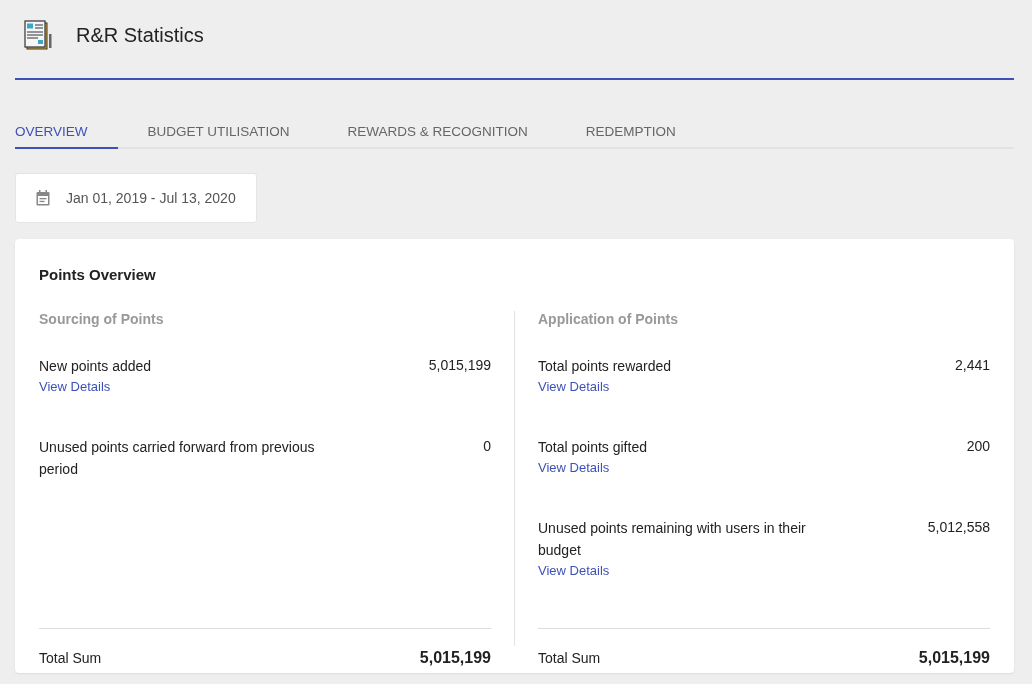  Describe the element at coordinates (140, 35) in the screenshot. I see `page-title: R&R Statistics` at that location.